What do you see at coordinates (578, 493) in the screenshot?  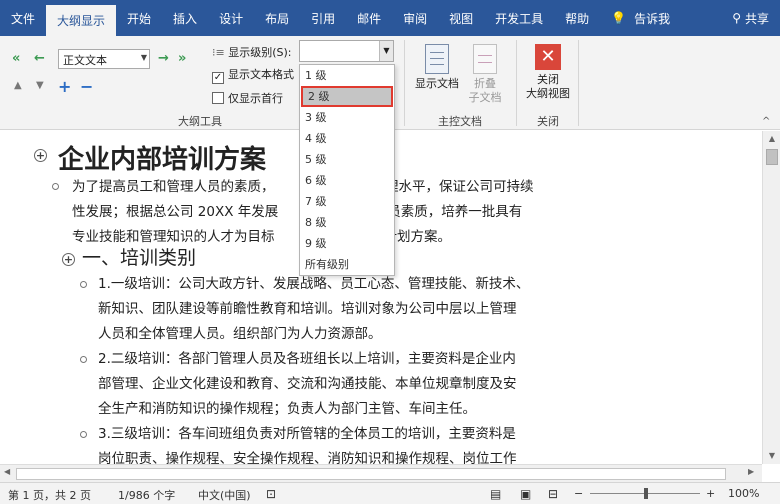 I see `zoom-out-icon: −` at bounding box center [578, 493].